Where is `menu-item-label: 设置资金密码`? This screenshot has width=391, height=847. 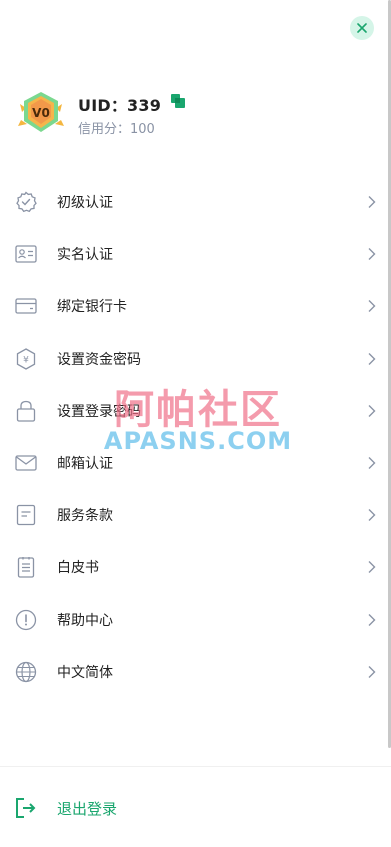
menu-item-label: 设置资金密码 is located at coordinates (99, 359).